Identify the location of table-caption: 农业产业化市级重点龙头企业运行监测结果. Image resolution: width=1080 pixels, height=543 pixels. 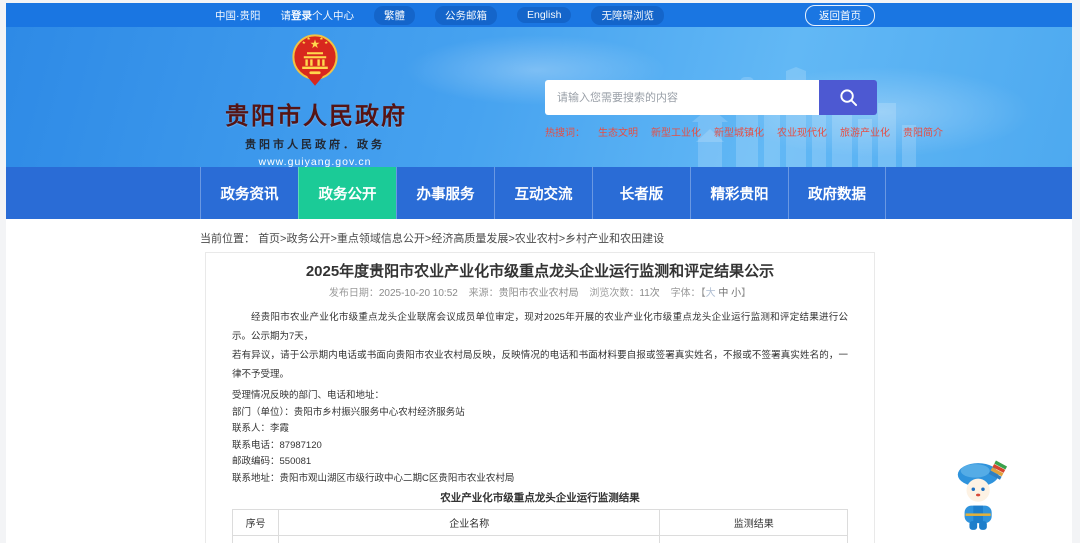
(540, 498).